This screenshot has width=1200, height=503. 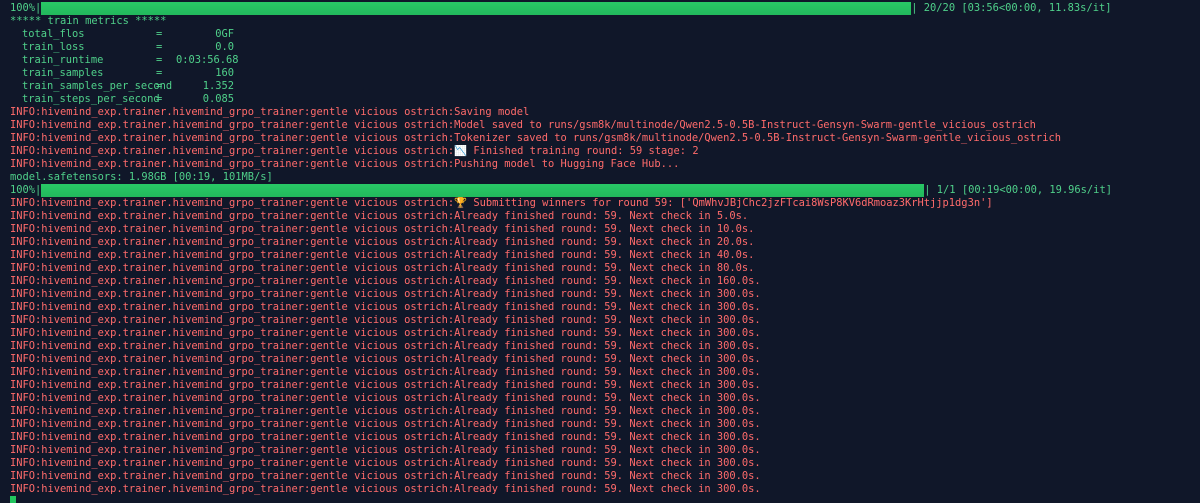 I want to click on metric-key: train_steps_per_second, so click(x=91, y=99).